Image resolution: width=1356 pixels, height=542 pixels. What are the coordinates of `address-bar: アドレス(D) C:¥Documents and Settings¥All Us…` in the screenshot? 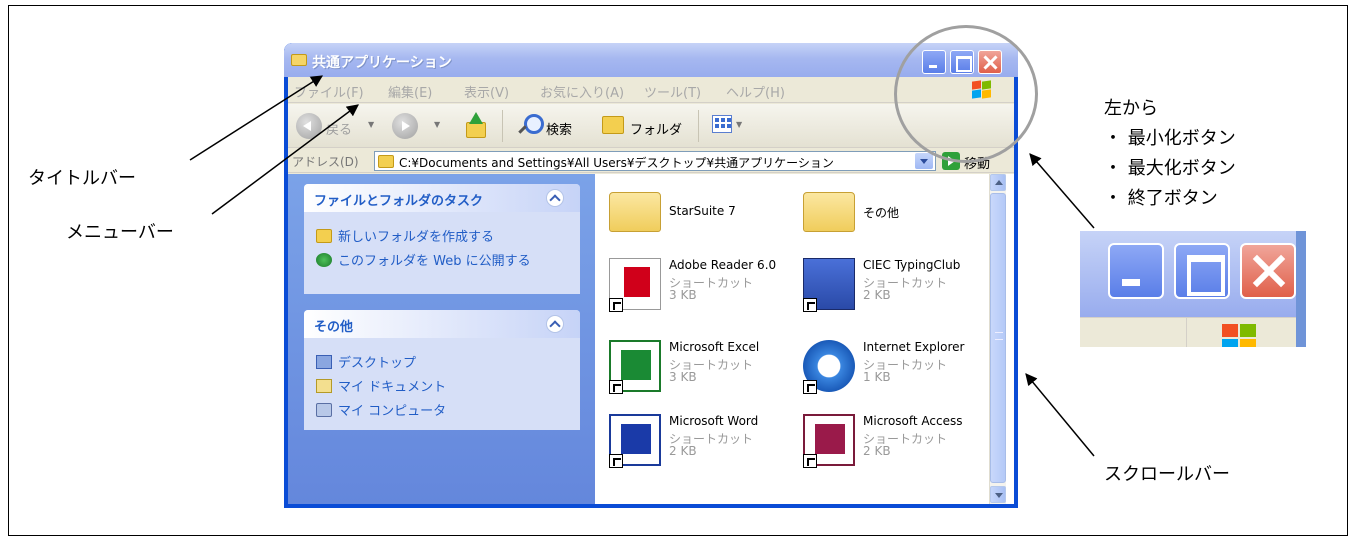 It's located at (651, 161).